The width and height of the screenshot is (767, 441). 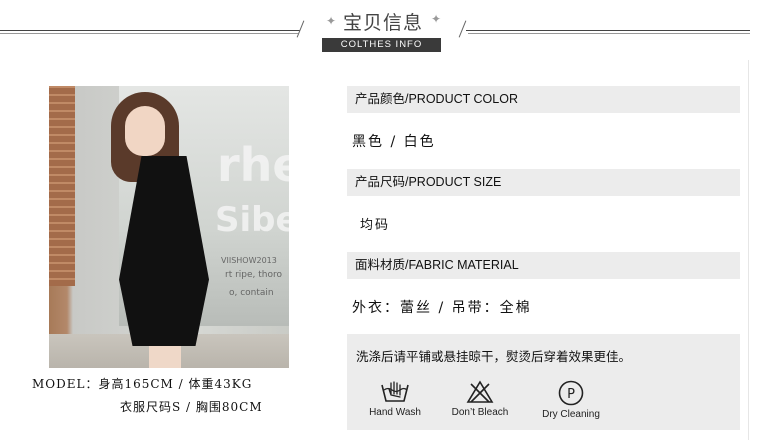 I want to click on panel-divider, so click(x=748, y=250).